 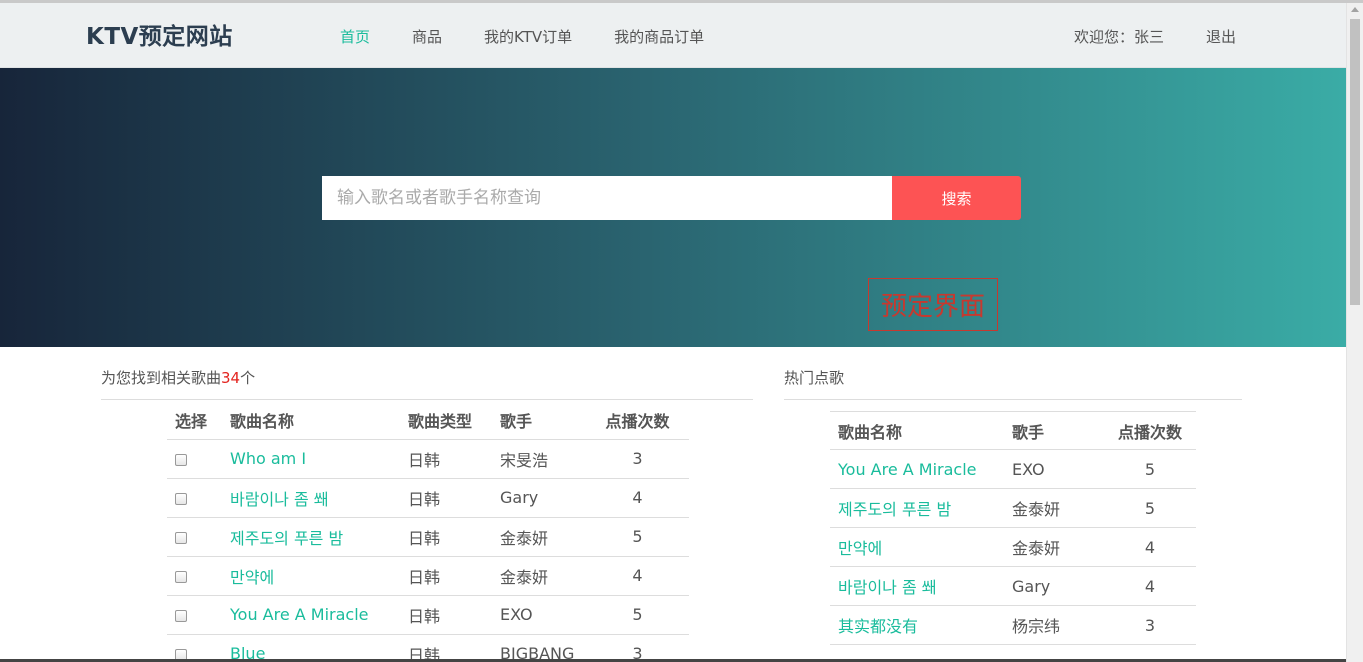 I want to click on hot-song-singer: EXO, so click(x=1054, y=469).